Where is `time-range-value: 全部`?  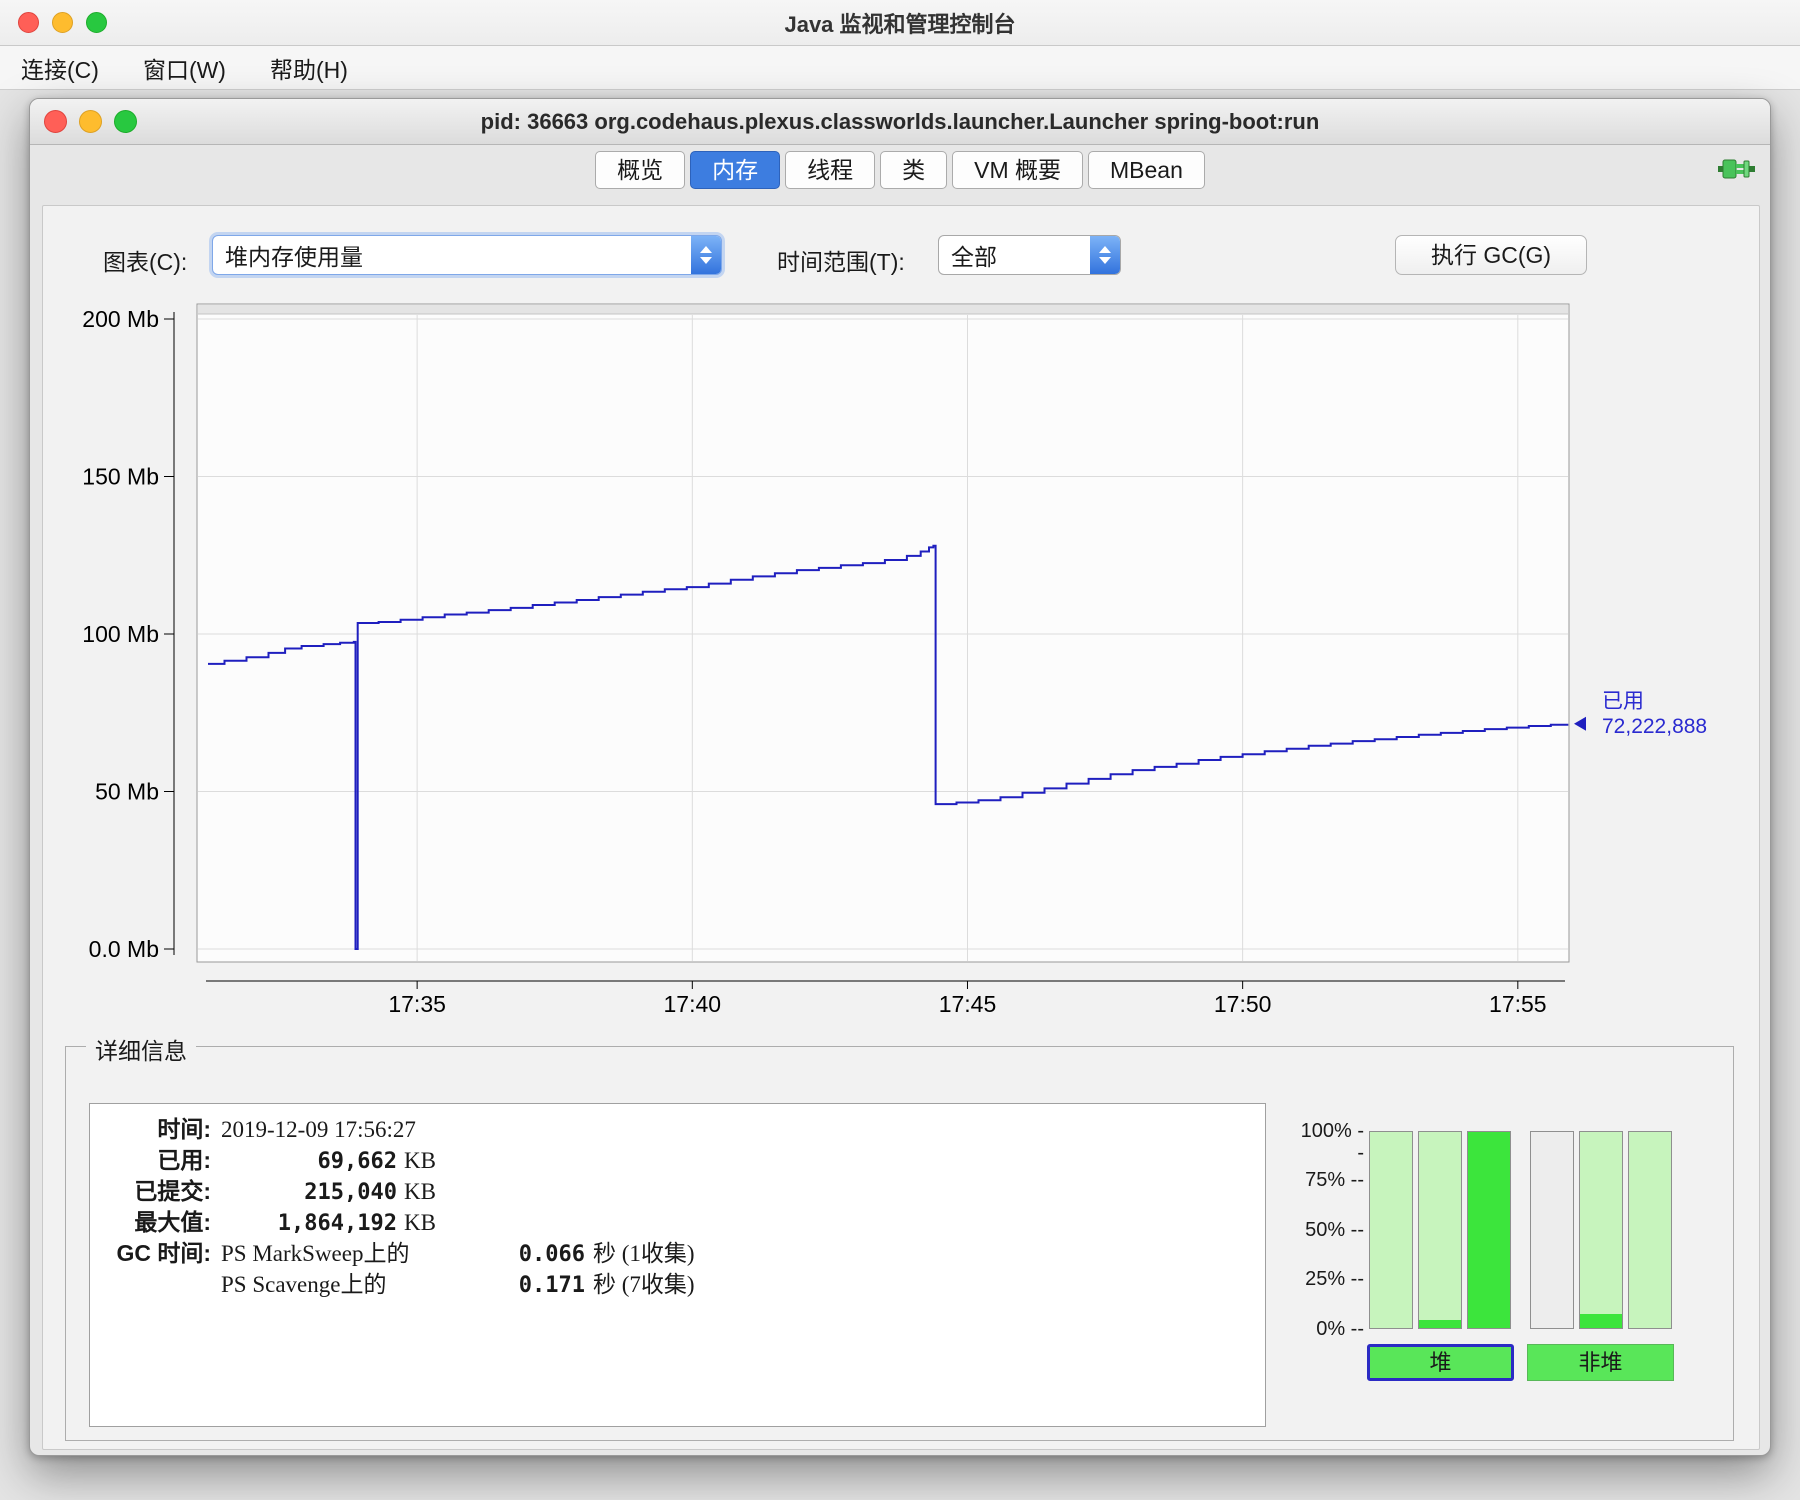
time-range-value: 全部 is located at coordinates (974, 257).